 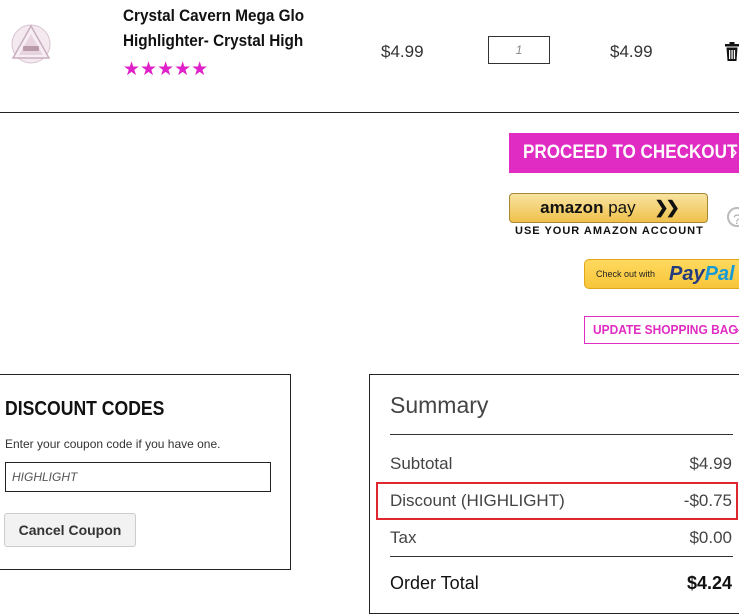 What do you see at coordinates (710, 537) in the screenshot?
I see `tax-value: $0.00` at bounding box center [710, 537].